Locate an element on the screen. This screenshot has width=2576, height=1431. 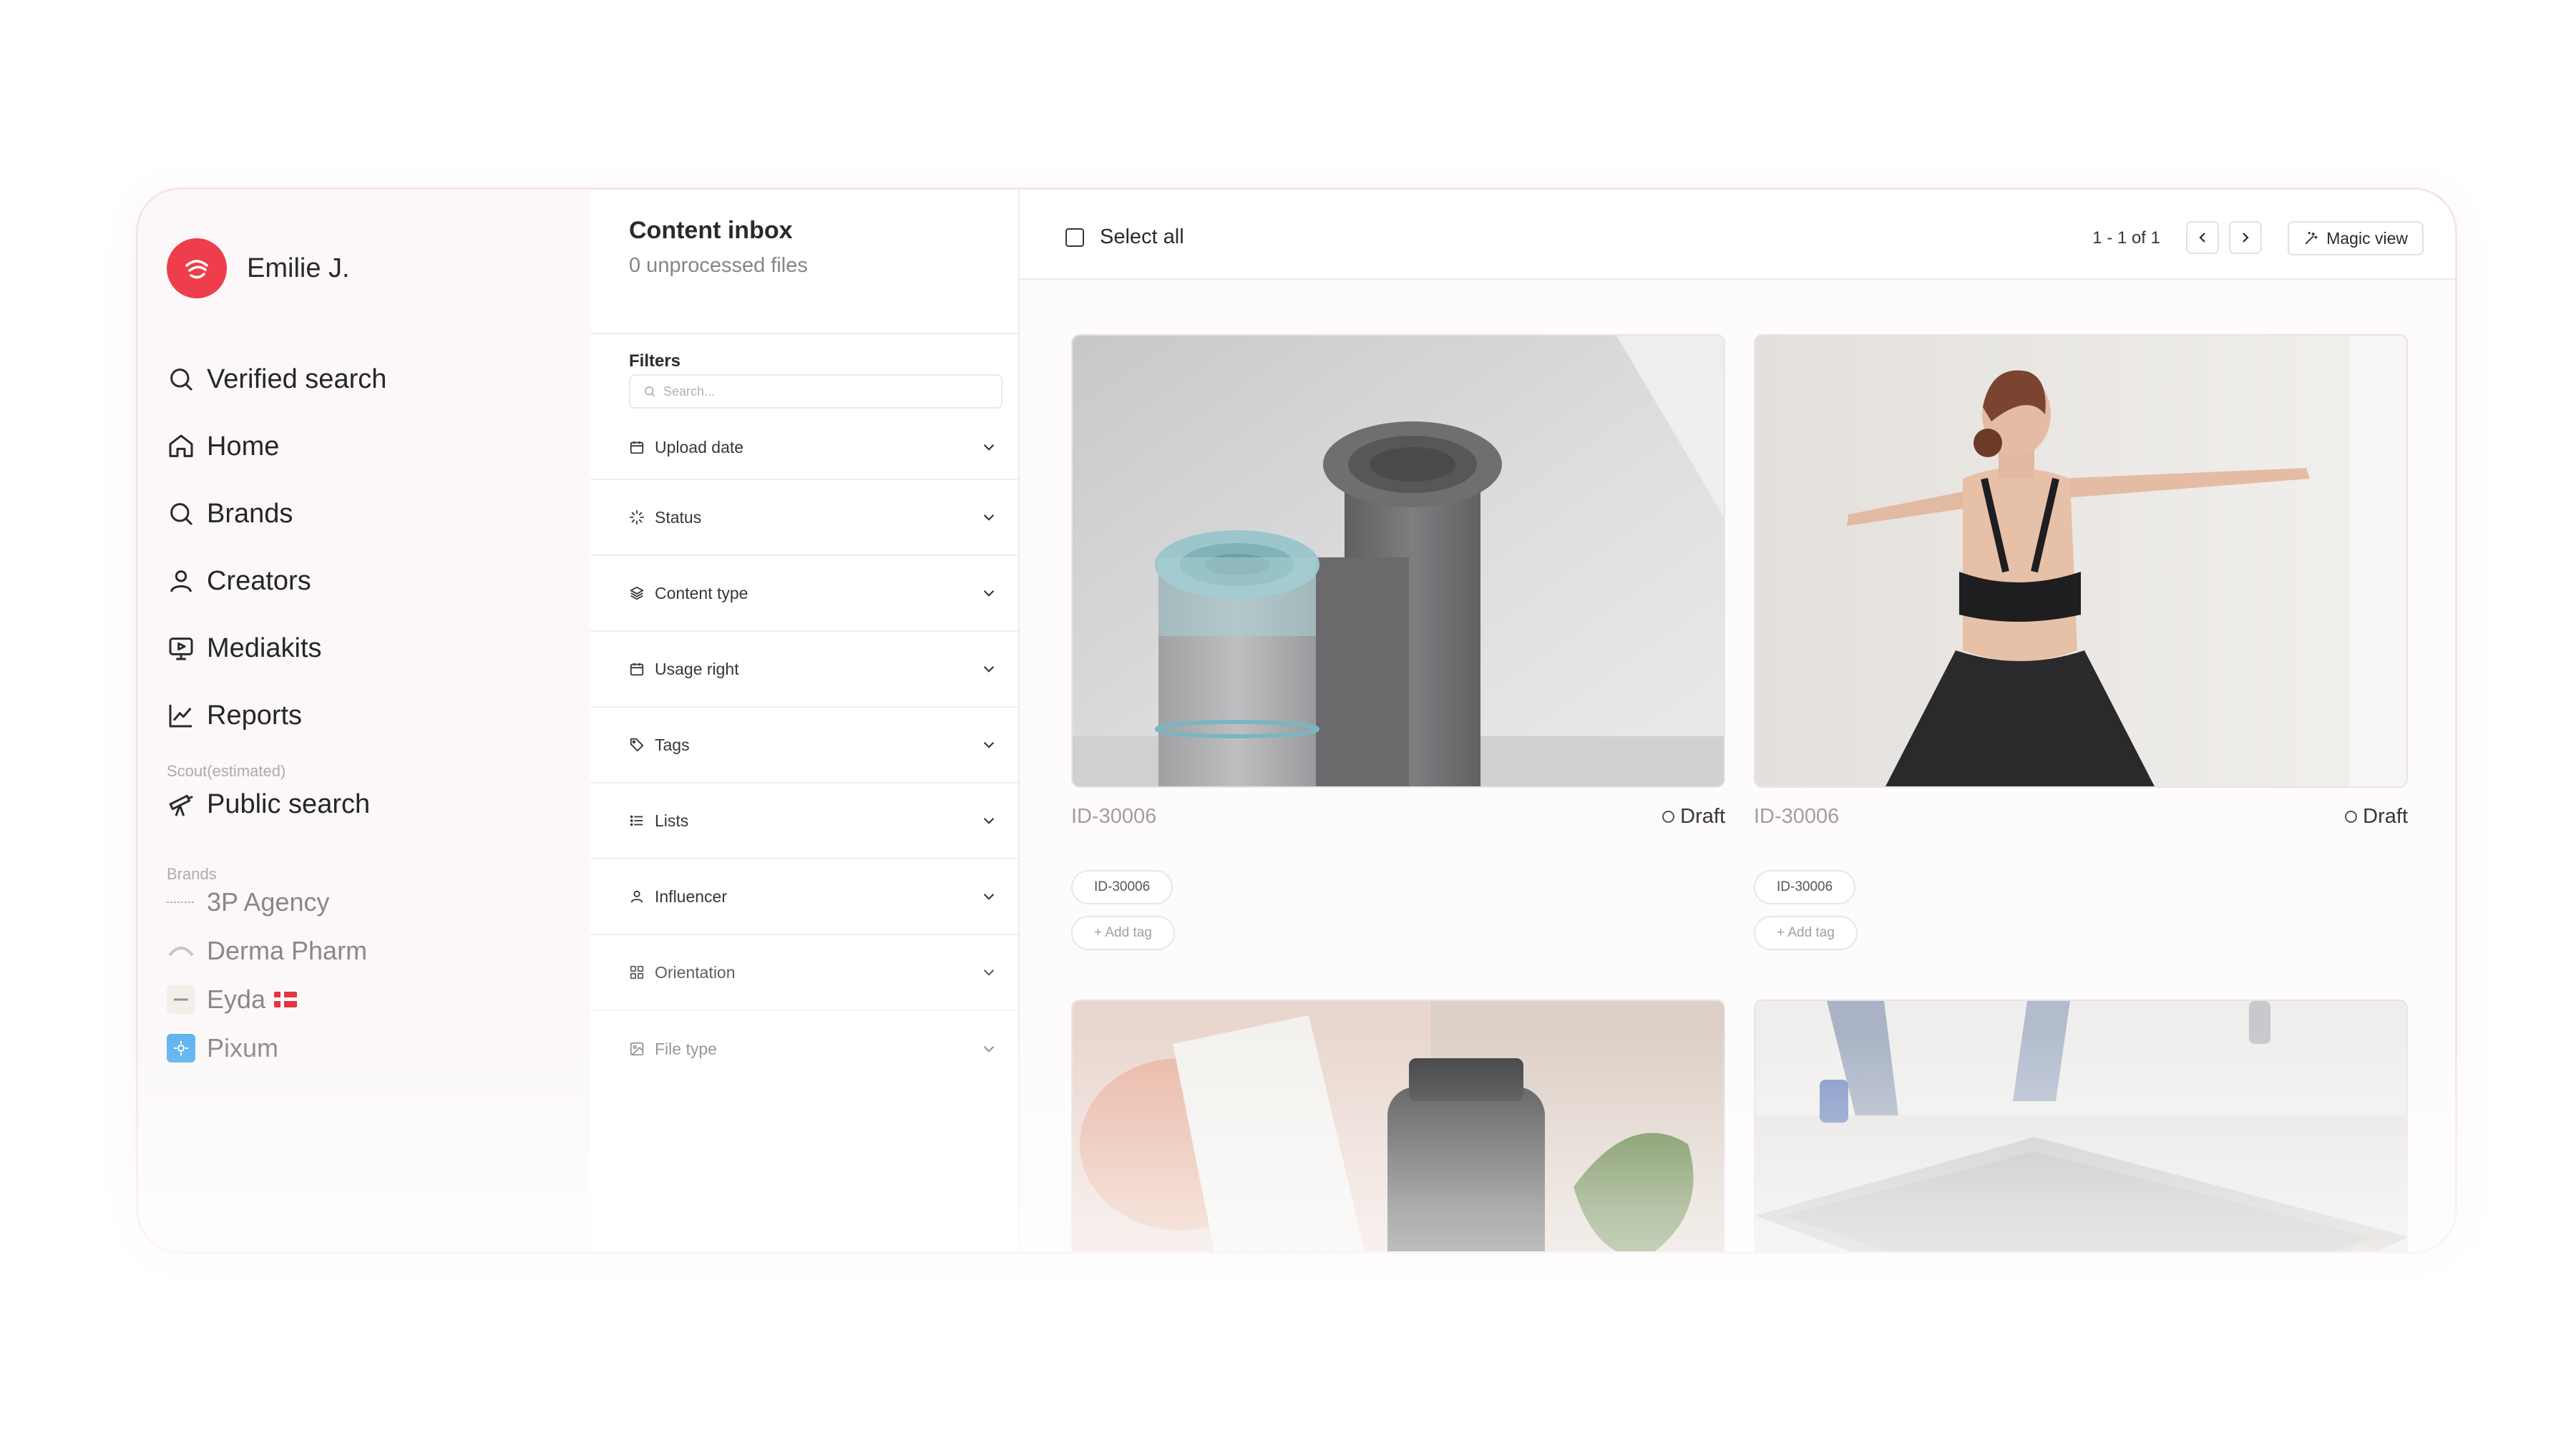
unprocessed-count: 0 unprocessed files is located at coordinates (718, 265).